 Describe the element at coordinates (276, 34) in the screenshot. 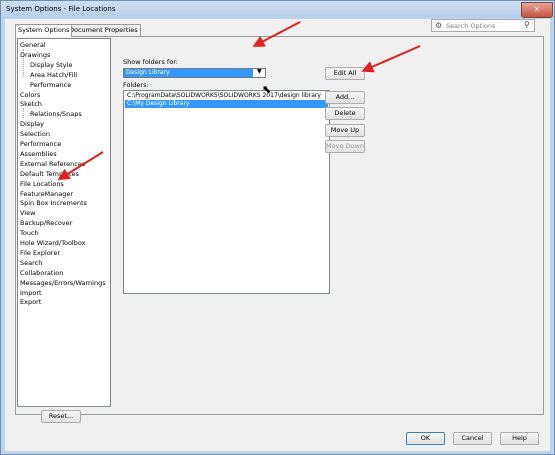

I see `annotation-arrow-show-folders` at that location.